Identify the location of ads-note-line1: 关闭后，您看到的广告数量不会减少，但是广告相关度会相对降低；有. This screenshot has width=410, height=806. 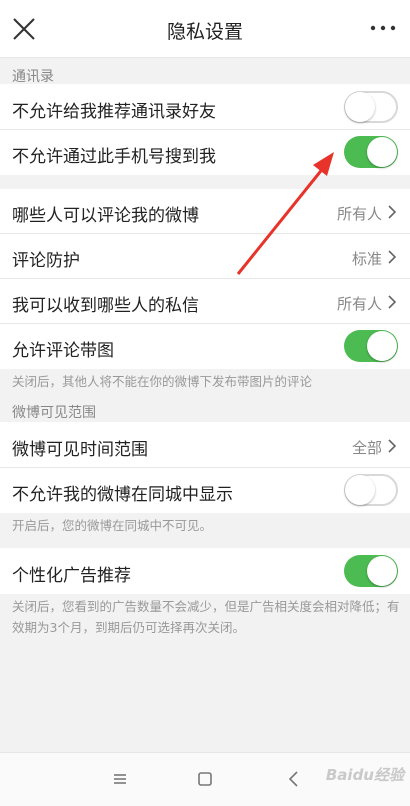
(206, 606).